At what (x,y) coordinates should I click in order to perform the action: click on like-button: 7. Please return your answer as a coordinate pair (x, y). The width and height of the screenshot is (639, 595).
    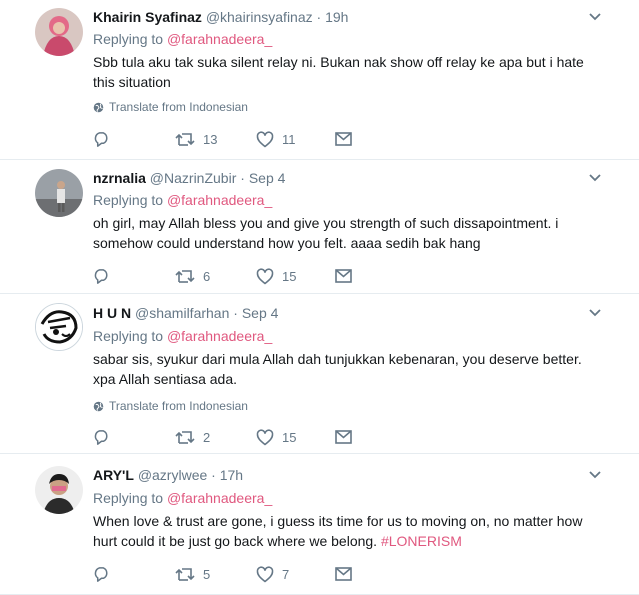
    Looking at the image, I should click on (272, 574).